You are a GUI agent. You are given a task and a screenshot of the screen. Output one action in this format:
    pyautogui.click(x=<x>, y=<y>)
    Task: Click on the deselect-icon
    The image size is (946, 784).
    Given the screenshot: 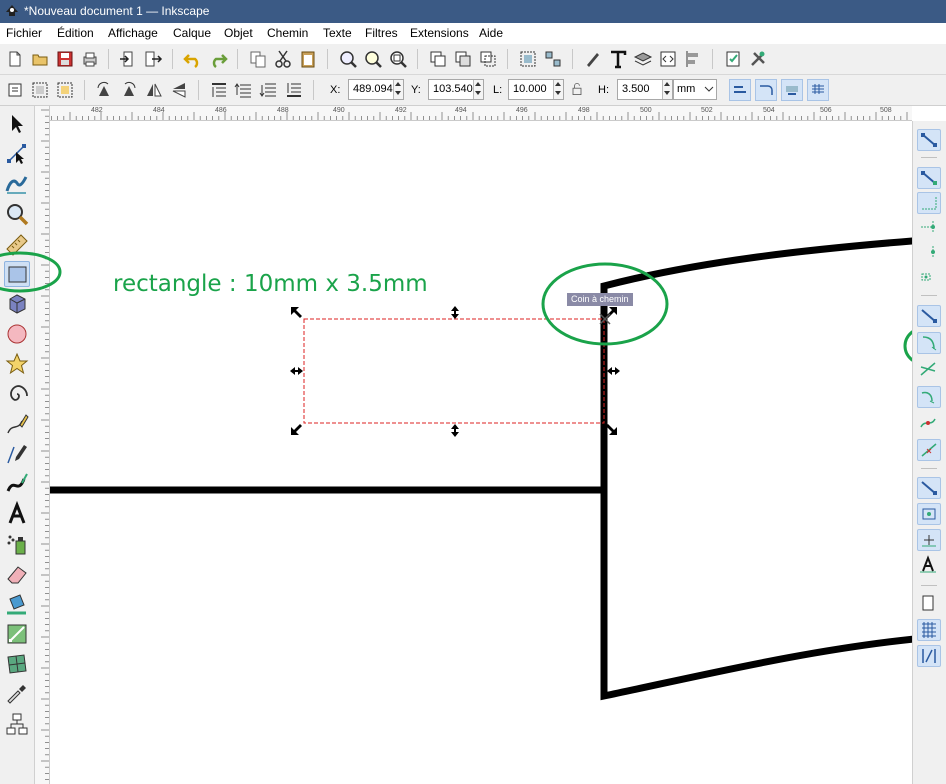 What is the action you would take?
    pyautogui.click(x=65, y=90)
    